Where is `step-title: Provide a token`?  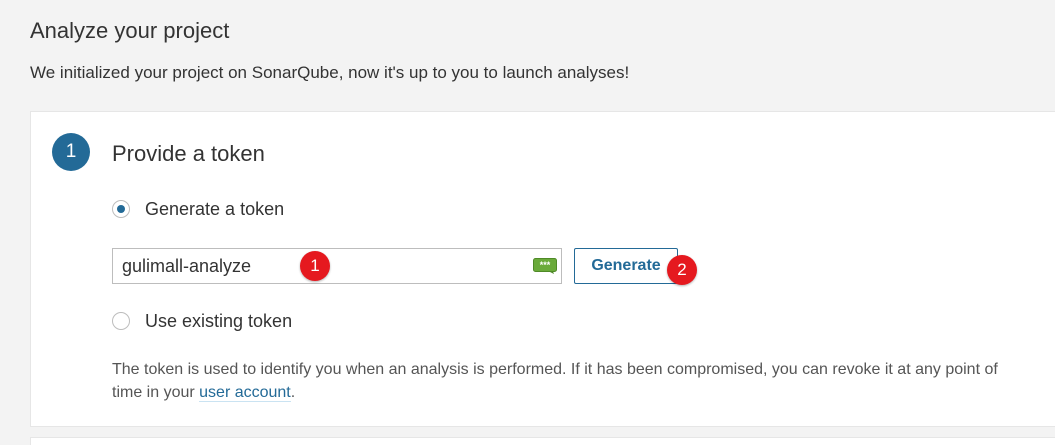
step-title: Provide a token is located at coordinates (188, 153).